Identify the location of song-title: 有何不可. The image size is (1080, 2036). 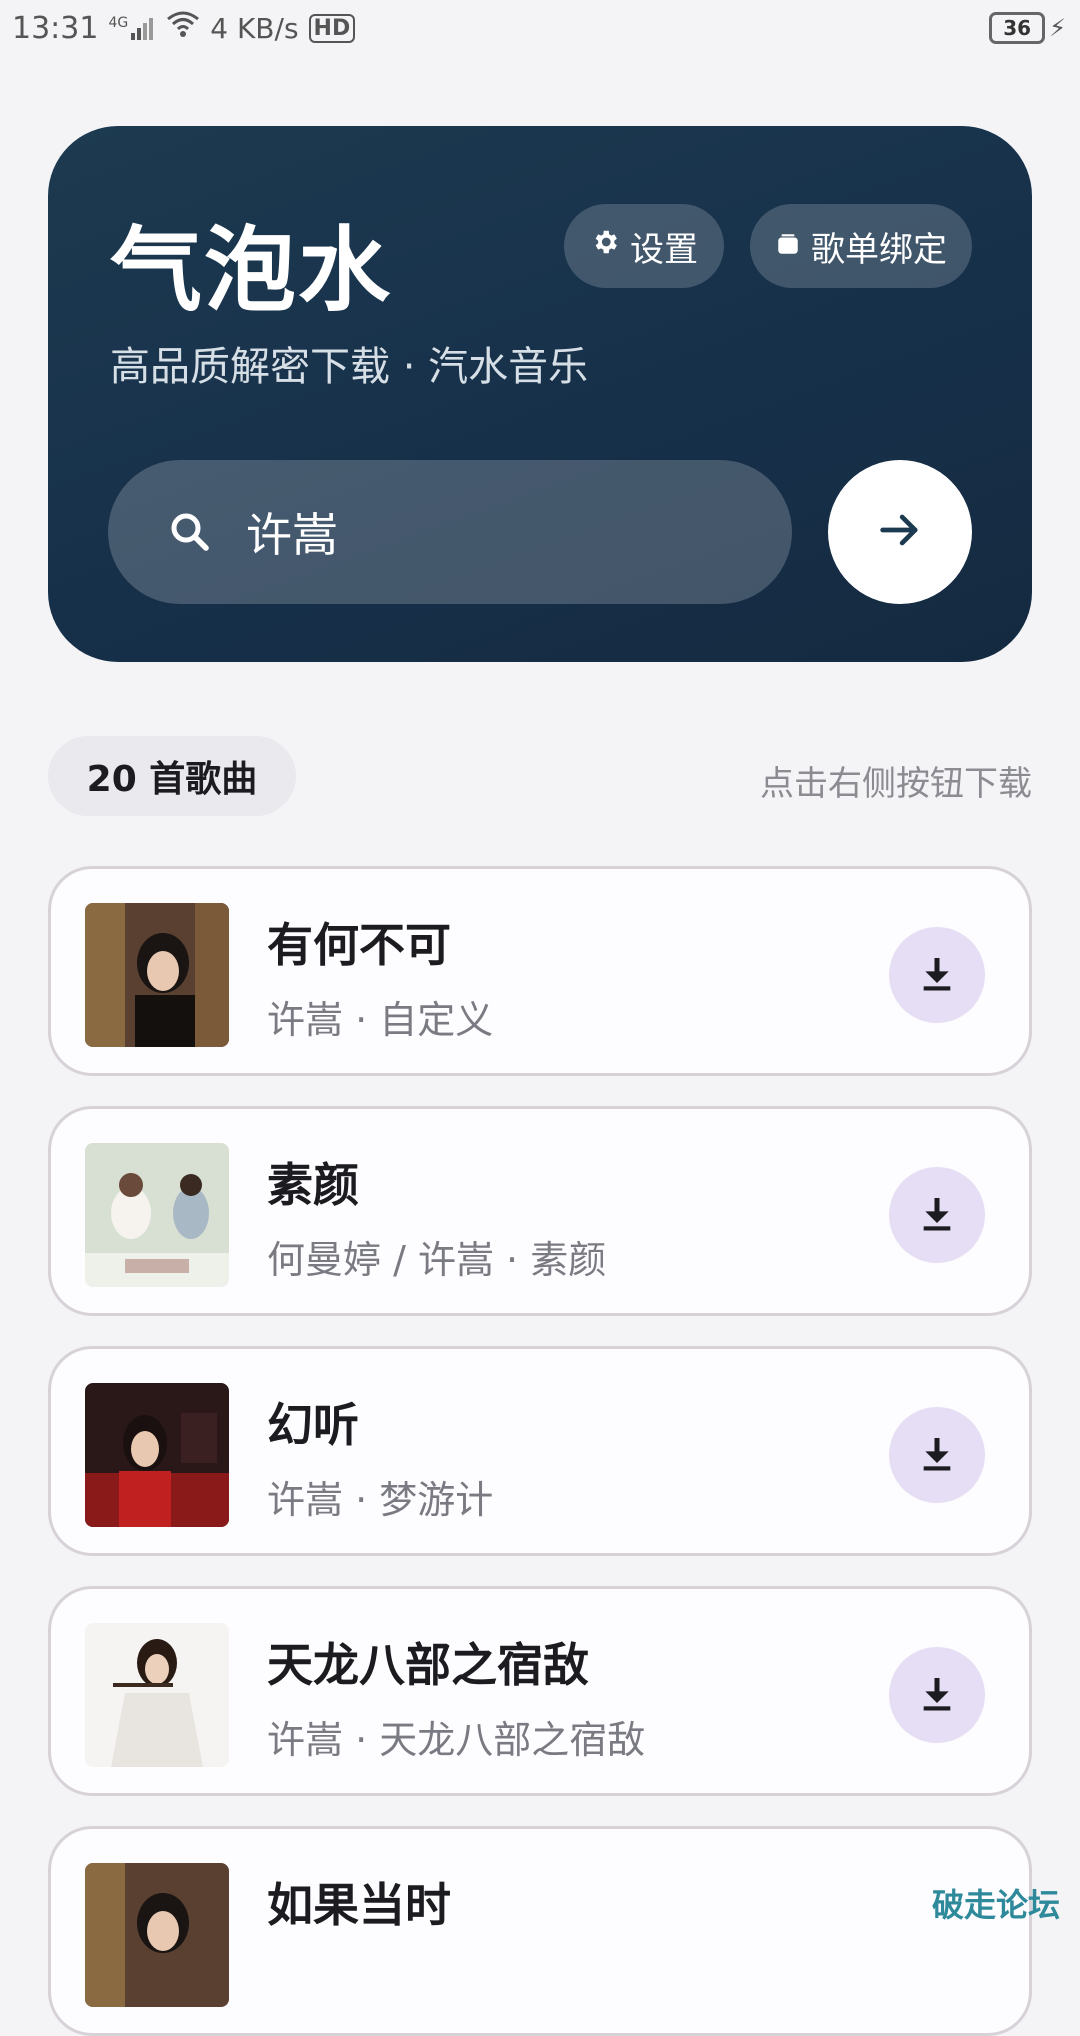
(359, 945).